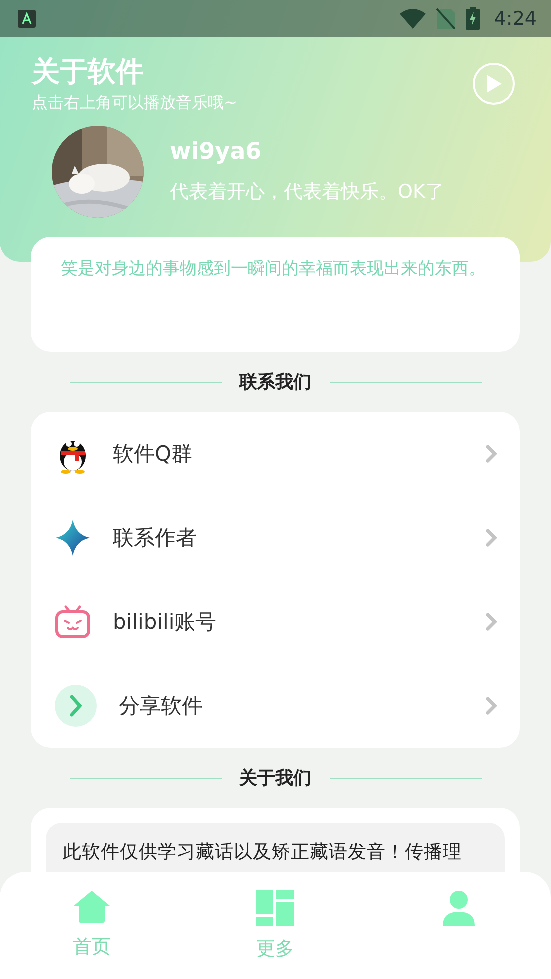 The image size is (551, 979). Describe the element at coordinates (307, 192) in the screenshot. I see `user-motto: 代表着开心，代表着快乐。OK了` at that location.